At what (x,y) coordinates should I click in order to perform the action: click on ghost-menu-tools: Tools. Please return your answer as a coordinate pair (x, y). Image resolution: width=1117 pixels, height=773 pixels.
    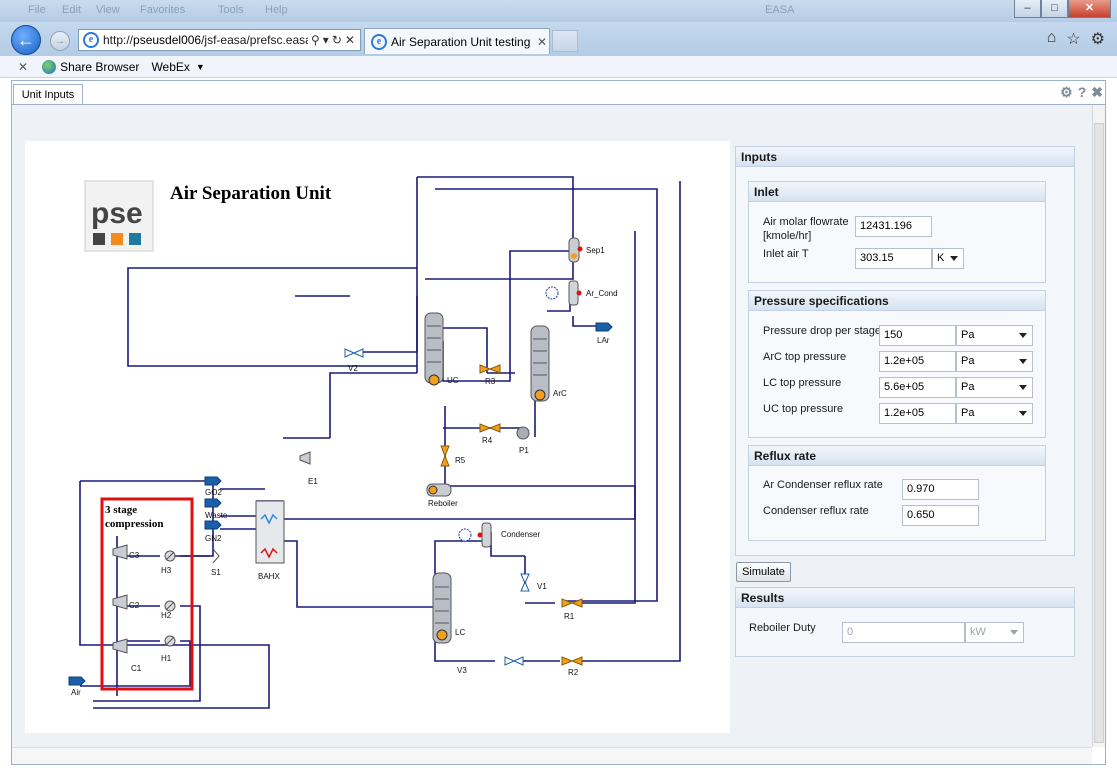
    Looking at the image, I should click on (231, 10).